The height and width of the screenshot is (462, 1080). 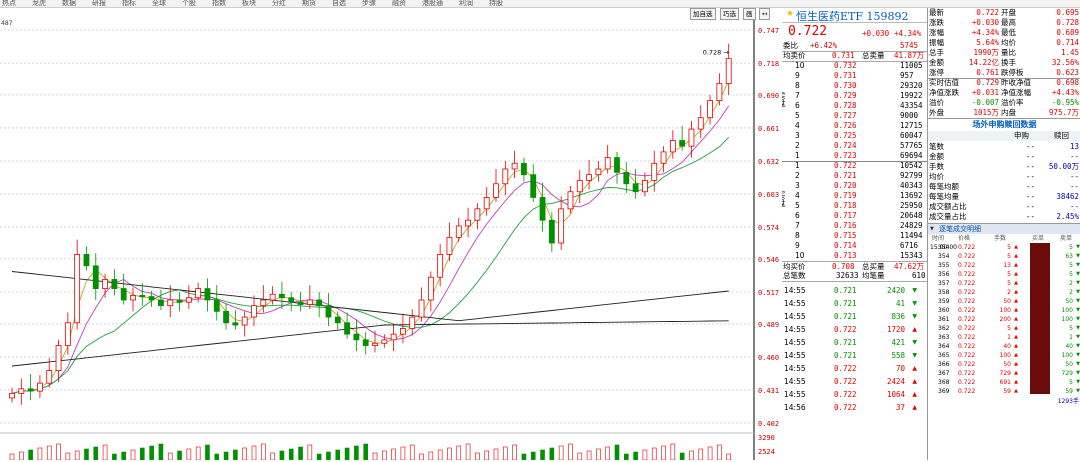 I want to click on detail-row: 369 0.722 59 ▲ 59 ▼, so click(x=1004, y=391).